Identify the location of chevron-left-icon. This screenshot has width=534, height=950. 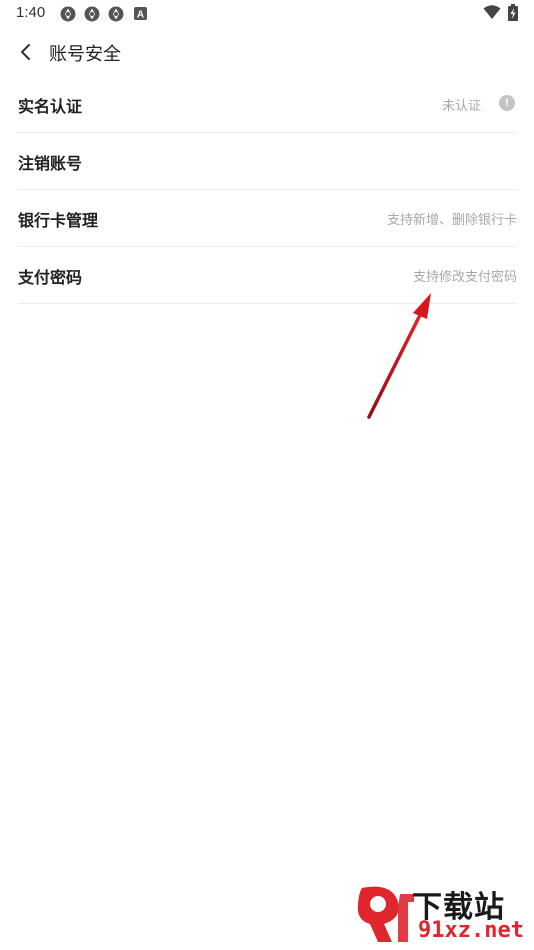
(25, 52).